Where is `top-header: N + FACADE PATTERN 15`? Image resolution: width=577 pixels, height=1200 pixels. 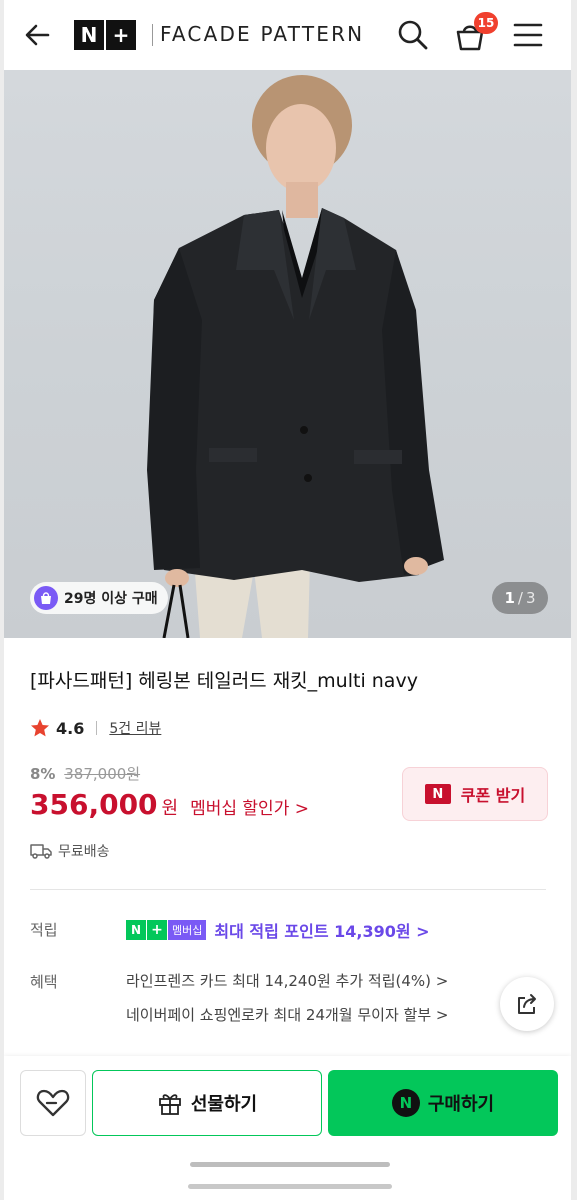 top-header: N + FACADE PATTERN 15 is located at coordinates (287, 35).